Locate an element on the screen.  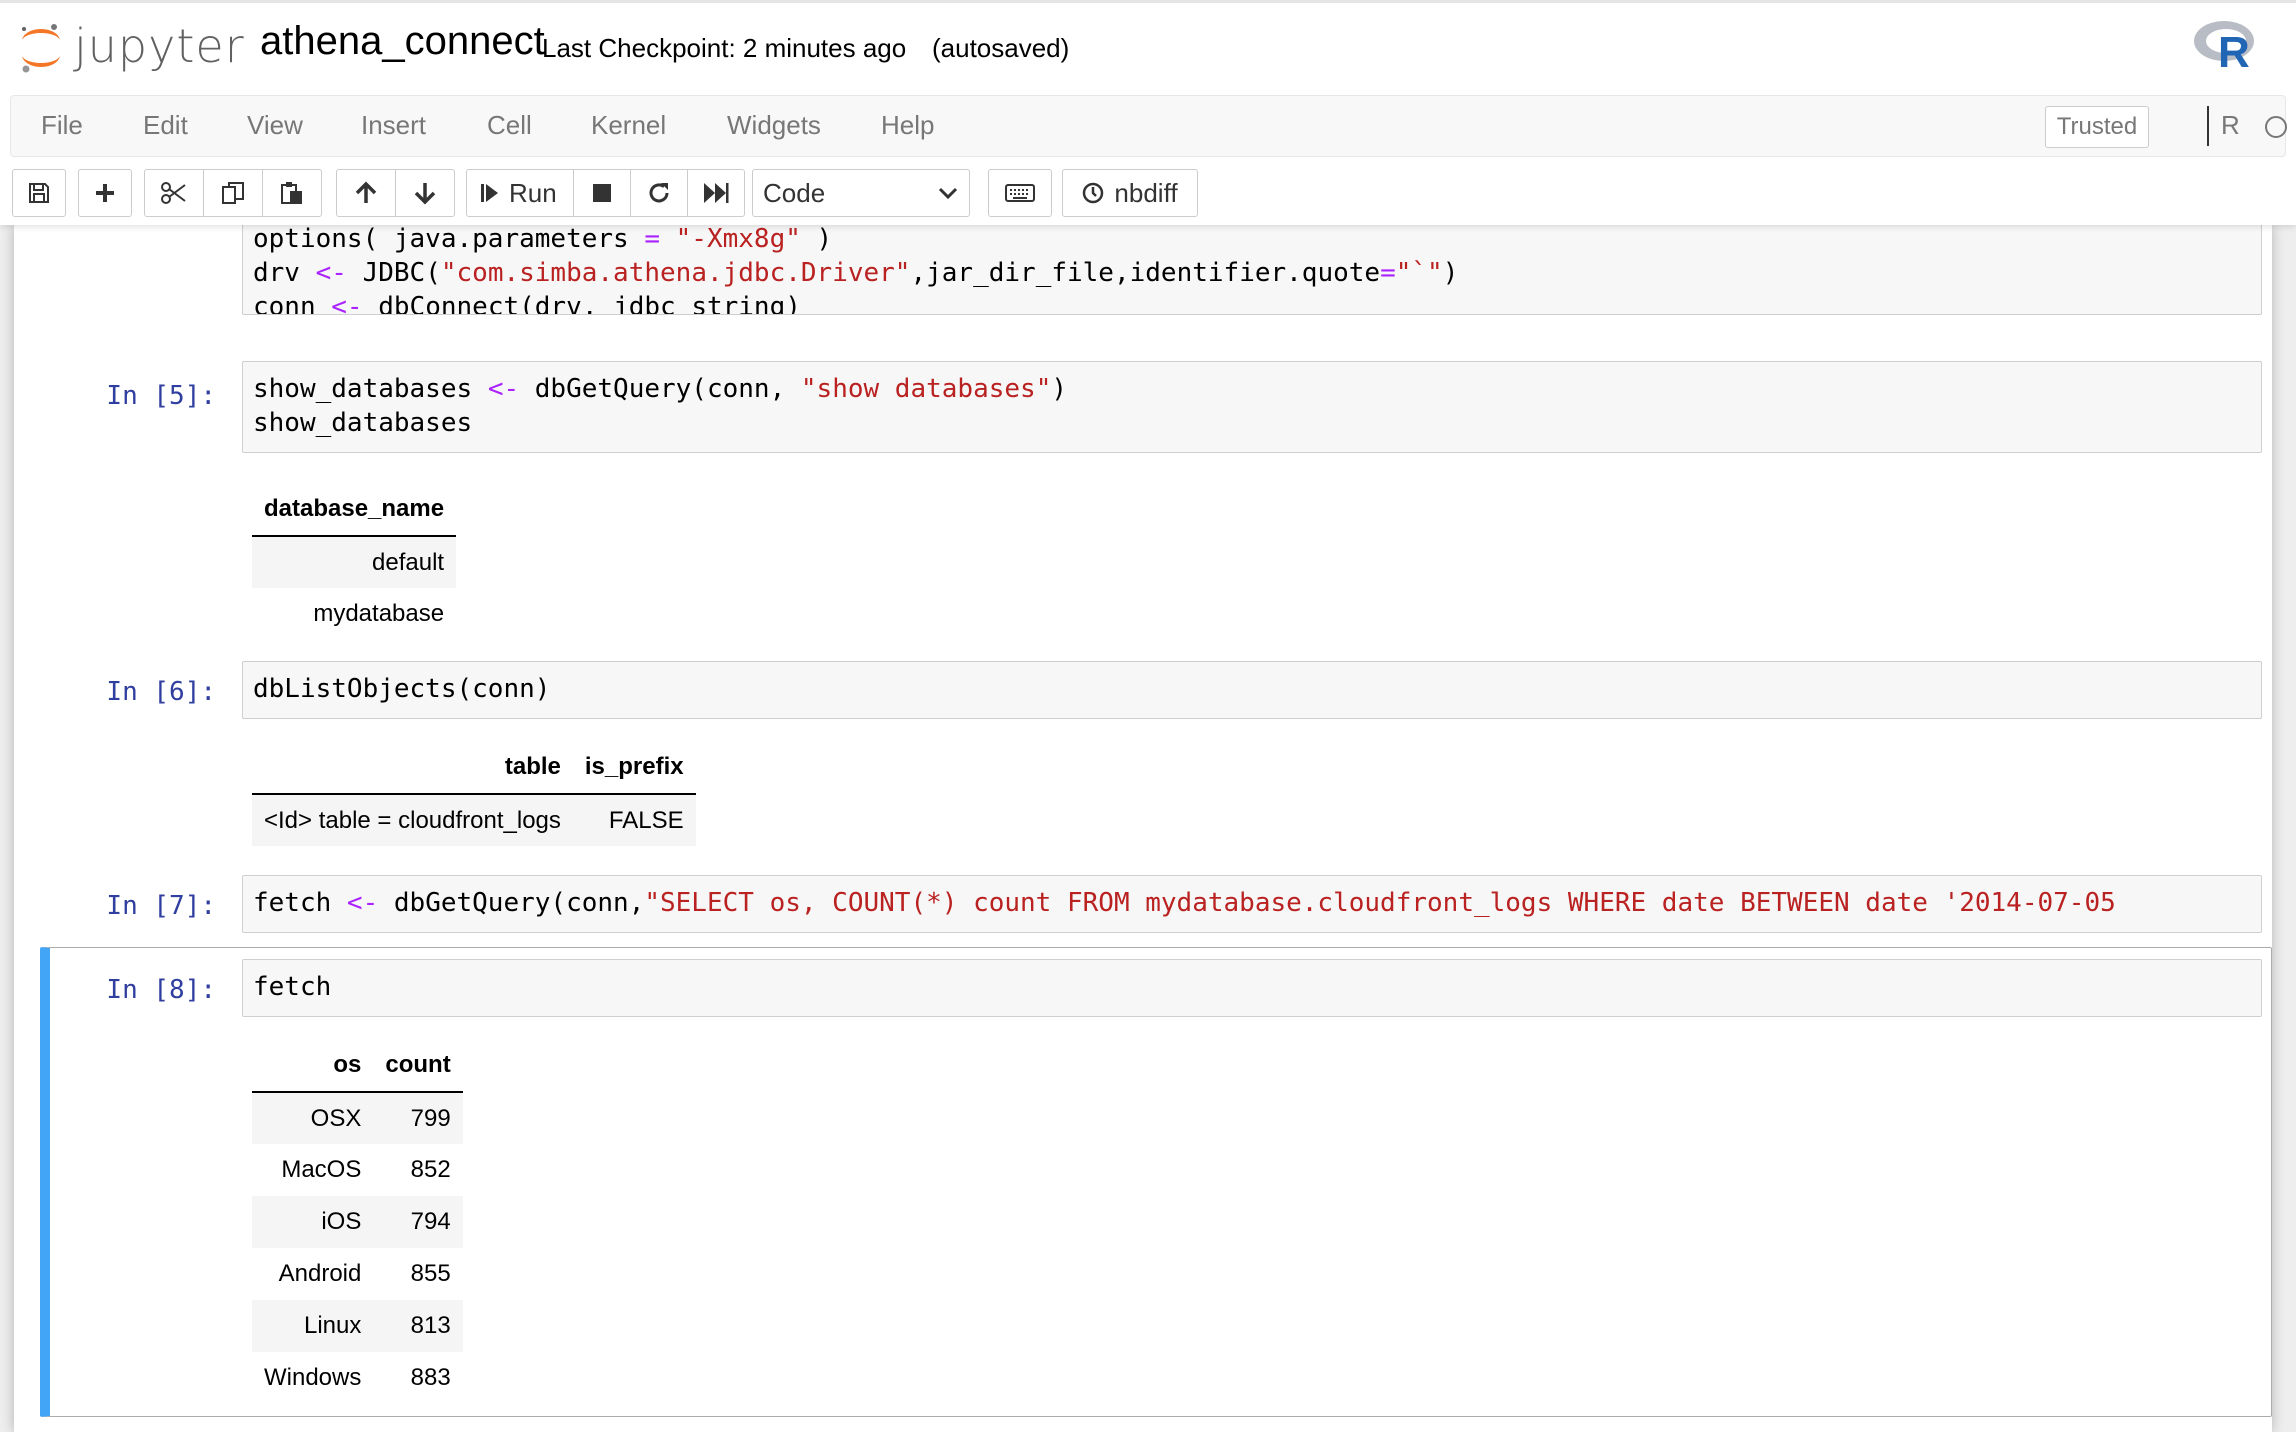
table-cell: default is located at coordinates (354, 562).